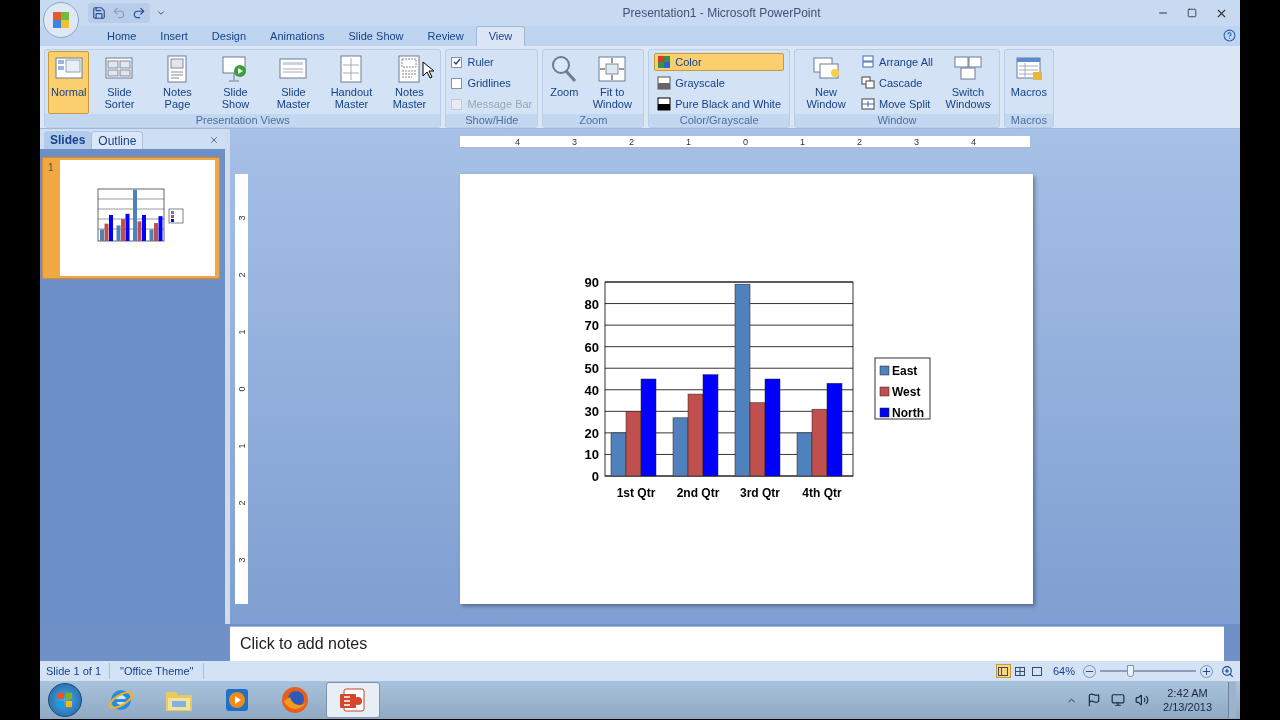 The width and height of the screenshot is (1280, 720). Describe the element at coordinates (591, 326) in the screenshot. I see `axis-label: 70` at that location.